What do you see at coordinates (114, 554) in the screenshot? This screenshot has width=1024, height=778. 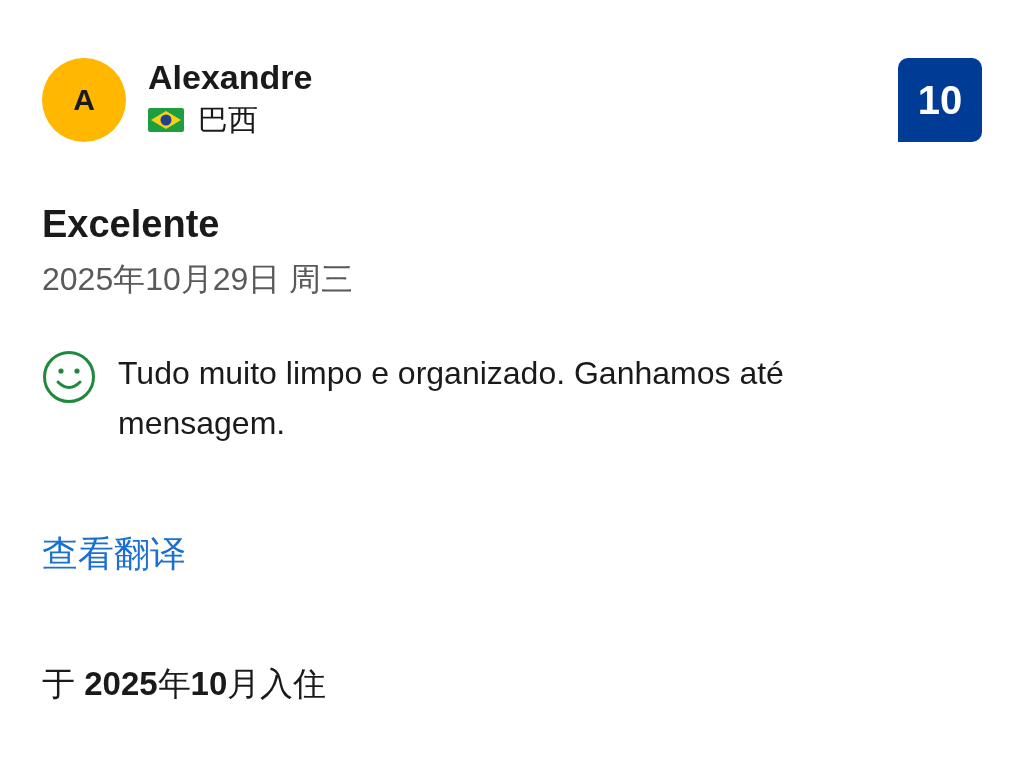 I see `translate-link: 查看翻译` at bounding box center [114, 554].